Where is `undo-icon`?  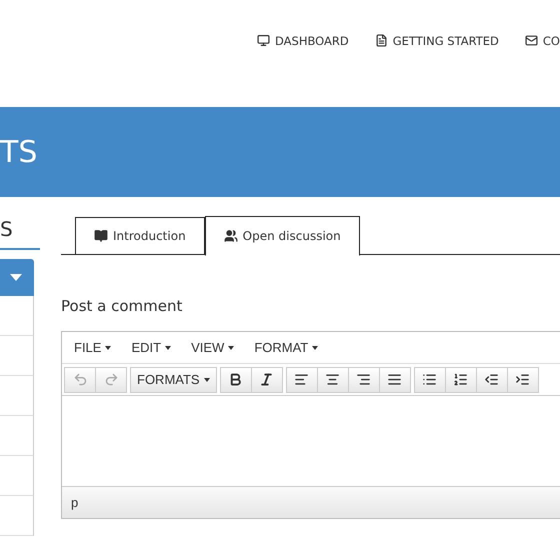
undo-icon is located at coordinates (80, 379).